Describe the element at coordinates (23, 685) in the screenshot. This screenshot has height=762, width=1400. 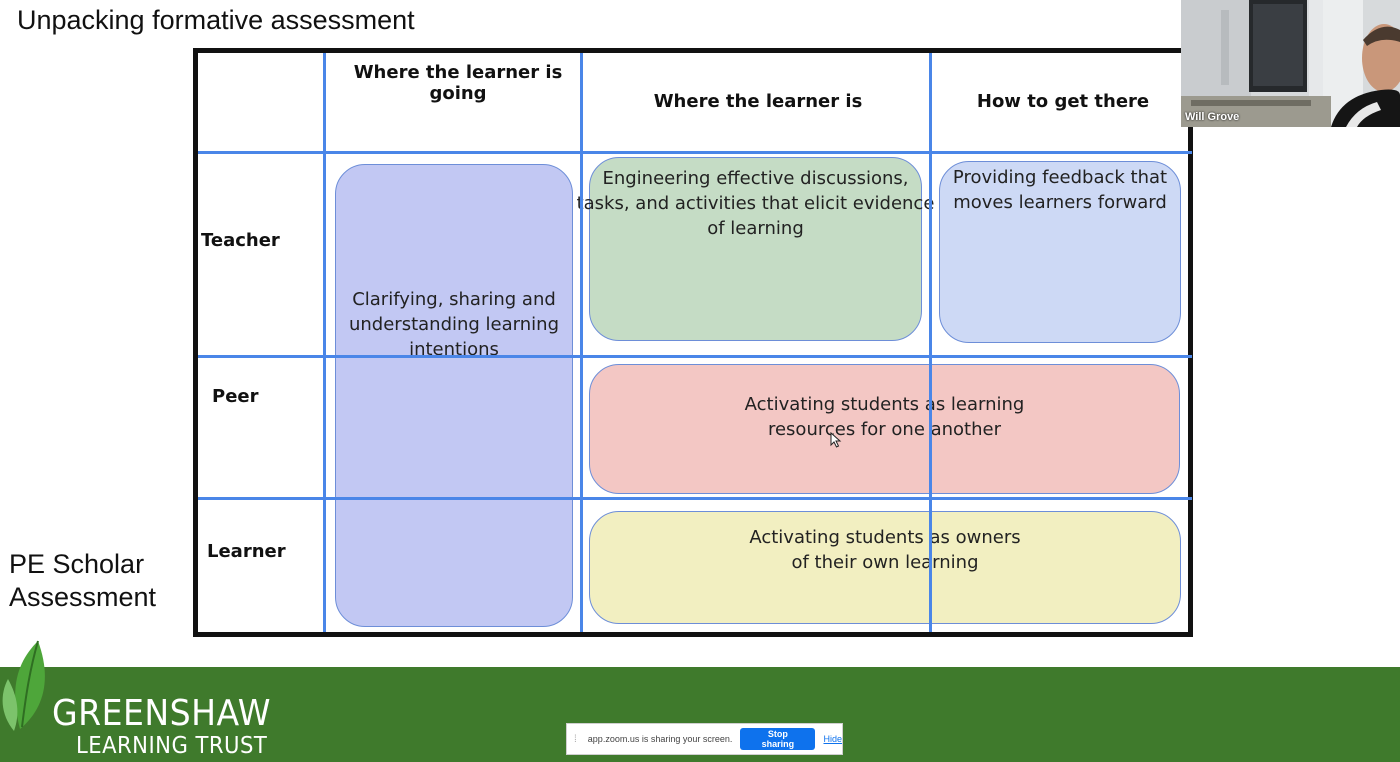
I see `leaf-logo-icon` at that location.